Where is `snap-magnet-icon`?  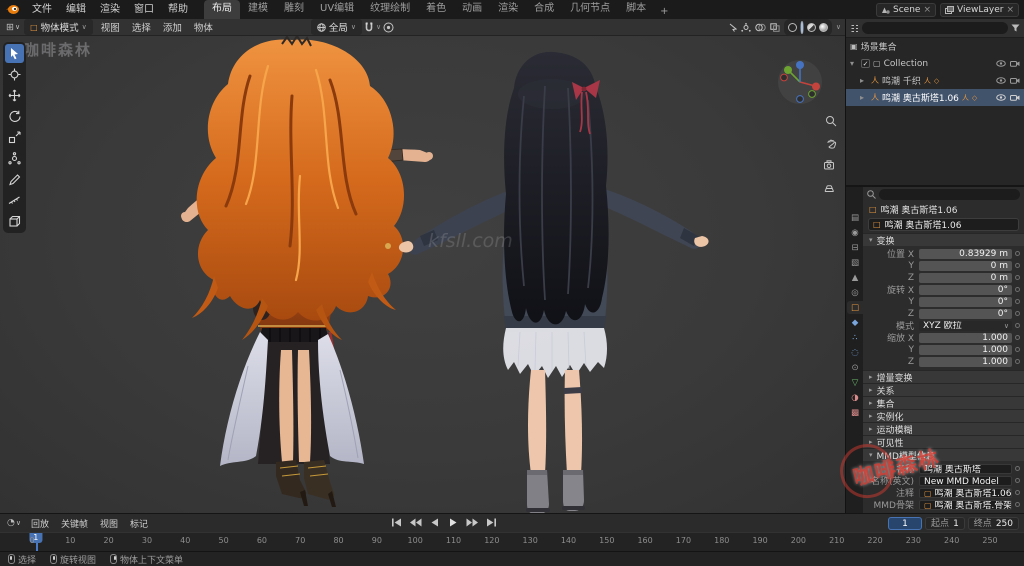 snap-magnet-icon is located at coordinates (369, 27).